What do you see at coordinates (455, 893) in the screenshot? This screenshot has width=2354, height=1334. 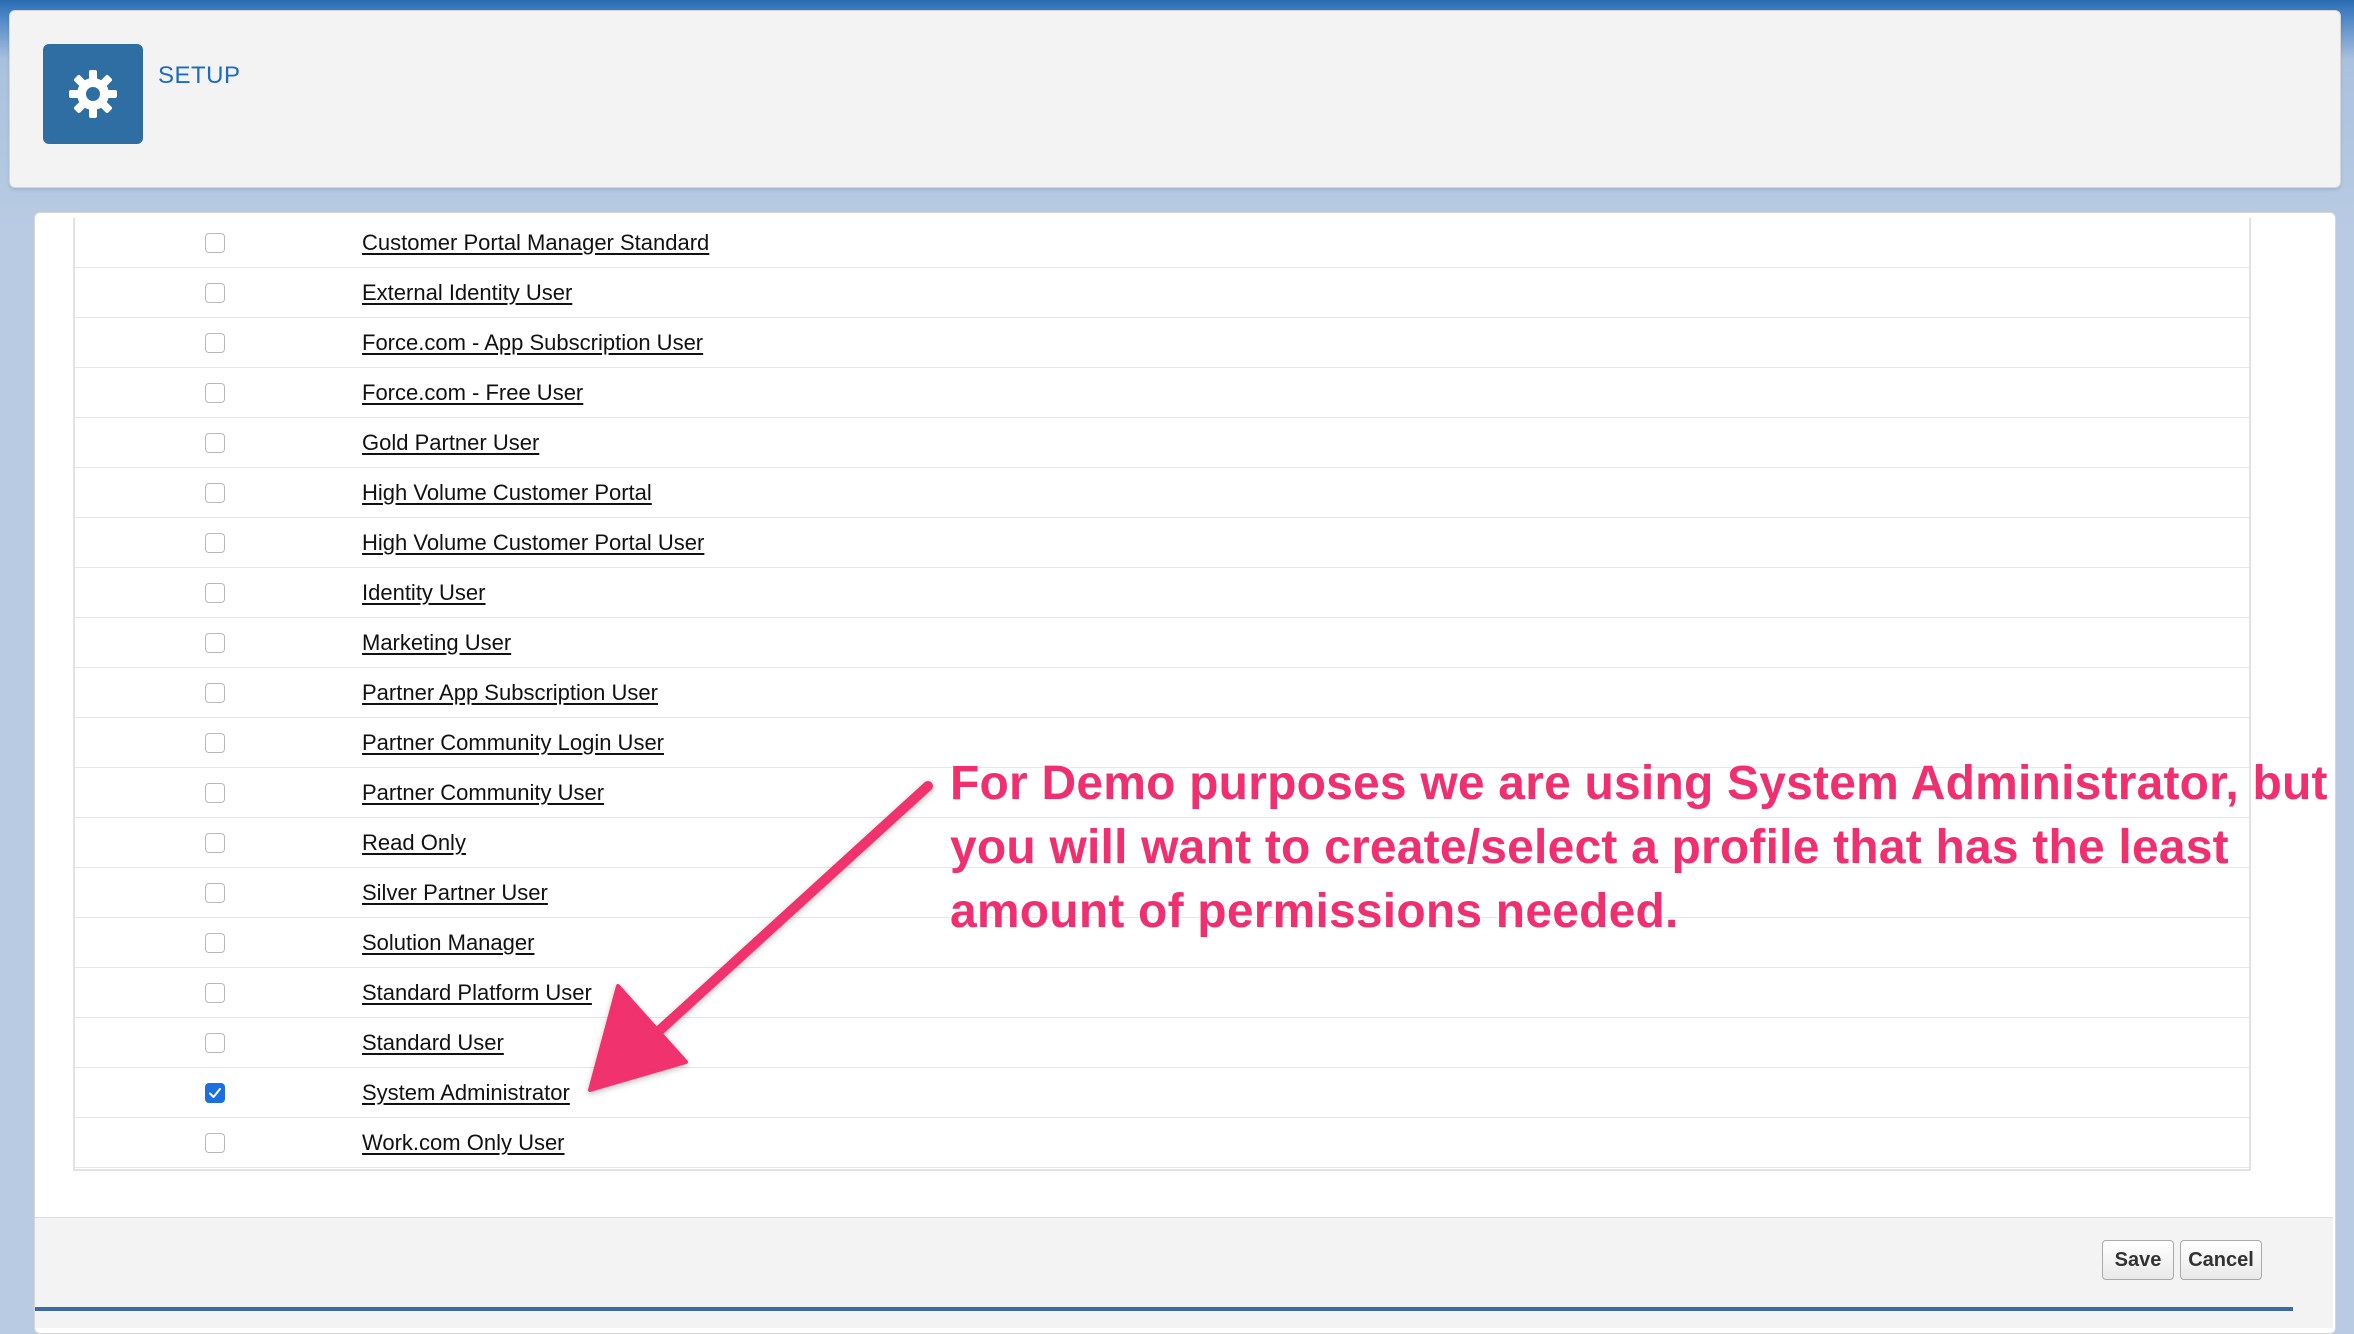 I see `profile-link: Silver Partner User` at bounding box center [455, 893].